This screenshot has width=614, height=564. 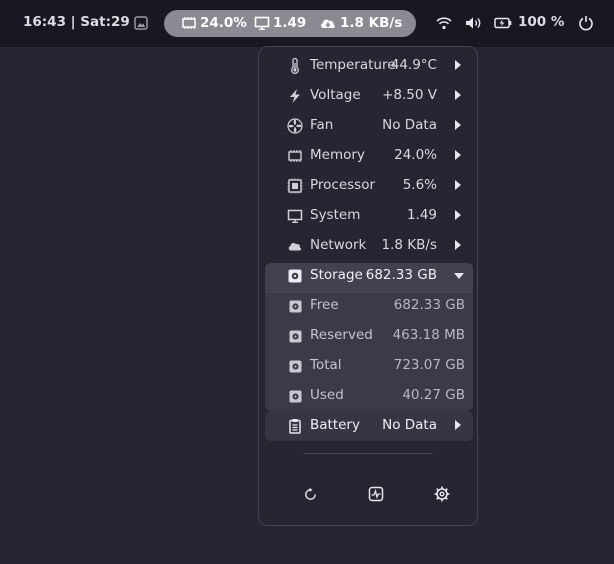 What do you see at coordinates (324, 305) in the screenshot?
I see `menu-item-label: Free` at bounding box center [324, 305].